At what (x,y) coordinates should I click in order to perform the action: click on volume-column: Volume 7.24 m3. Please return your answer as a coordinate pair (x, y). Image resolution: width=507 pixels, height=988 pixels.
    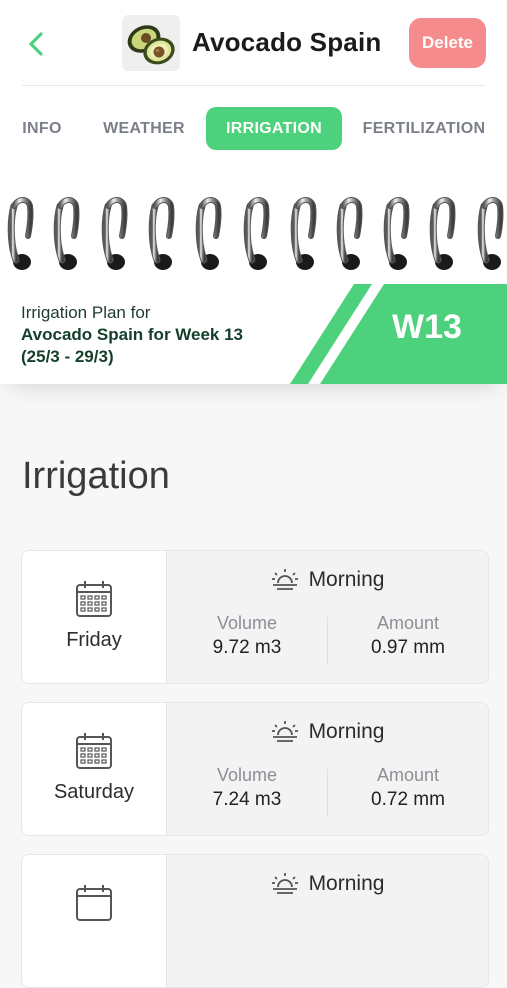
    Looking at the image, I should click on (247, 788).